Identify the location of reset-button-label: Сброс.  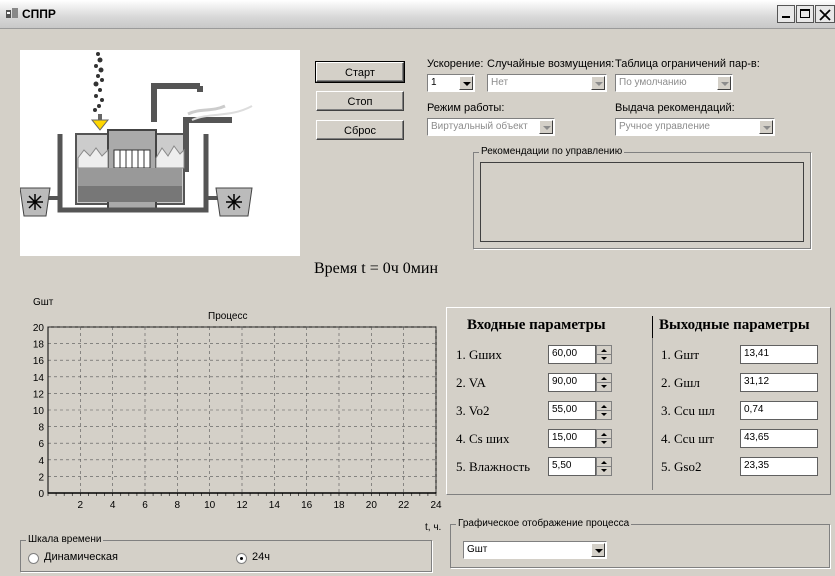
(360, 131).